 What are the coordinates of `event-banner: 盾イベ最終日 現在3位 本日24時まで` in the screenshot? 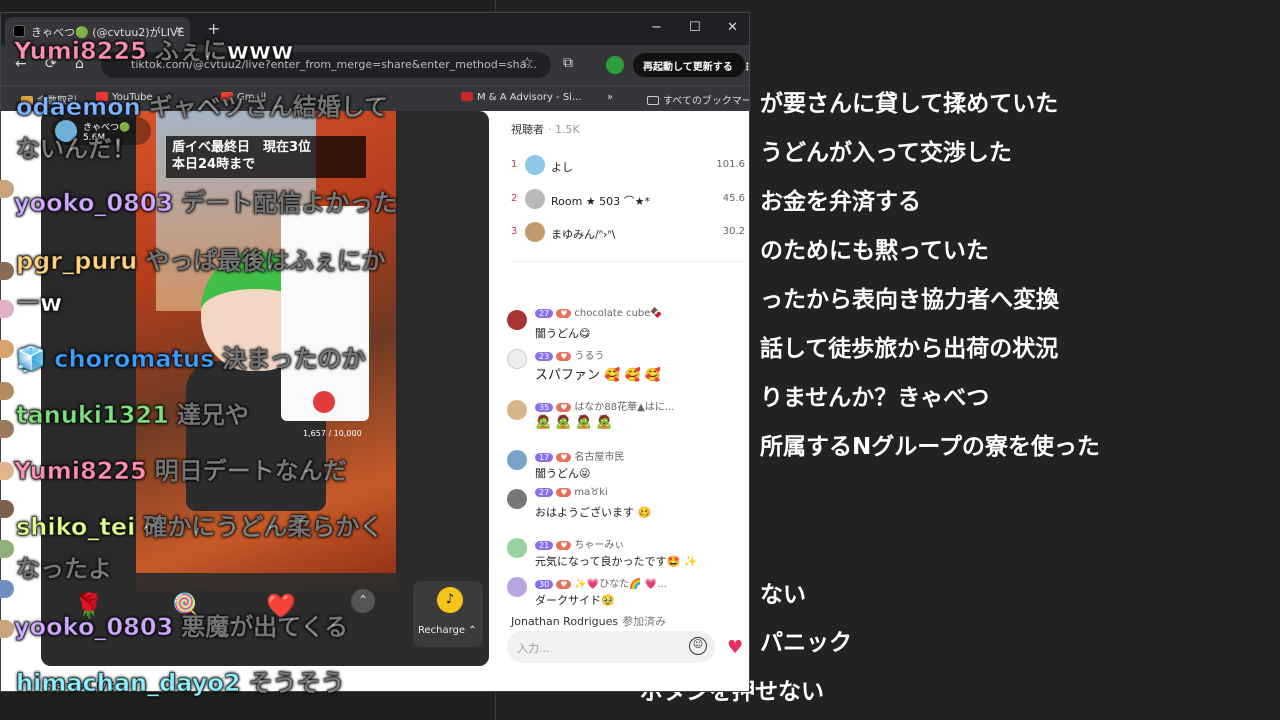 It's located at (266, 157).